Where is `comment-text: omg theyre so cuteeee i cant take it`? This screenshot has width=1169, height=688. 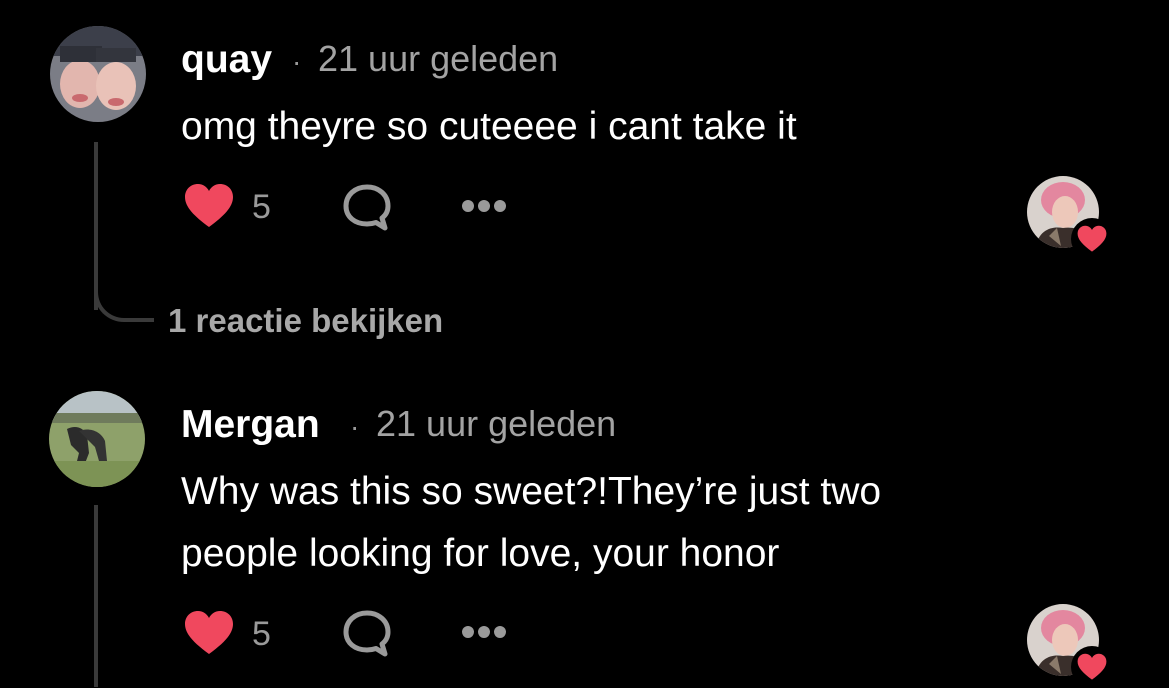 comment-text: omg theyre so cuteeee i cant take it is located at coordinates (489, 126).